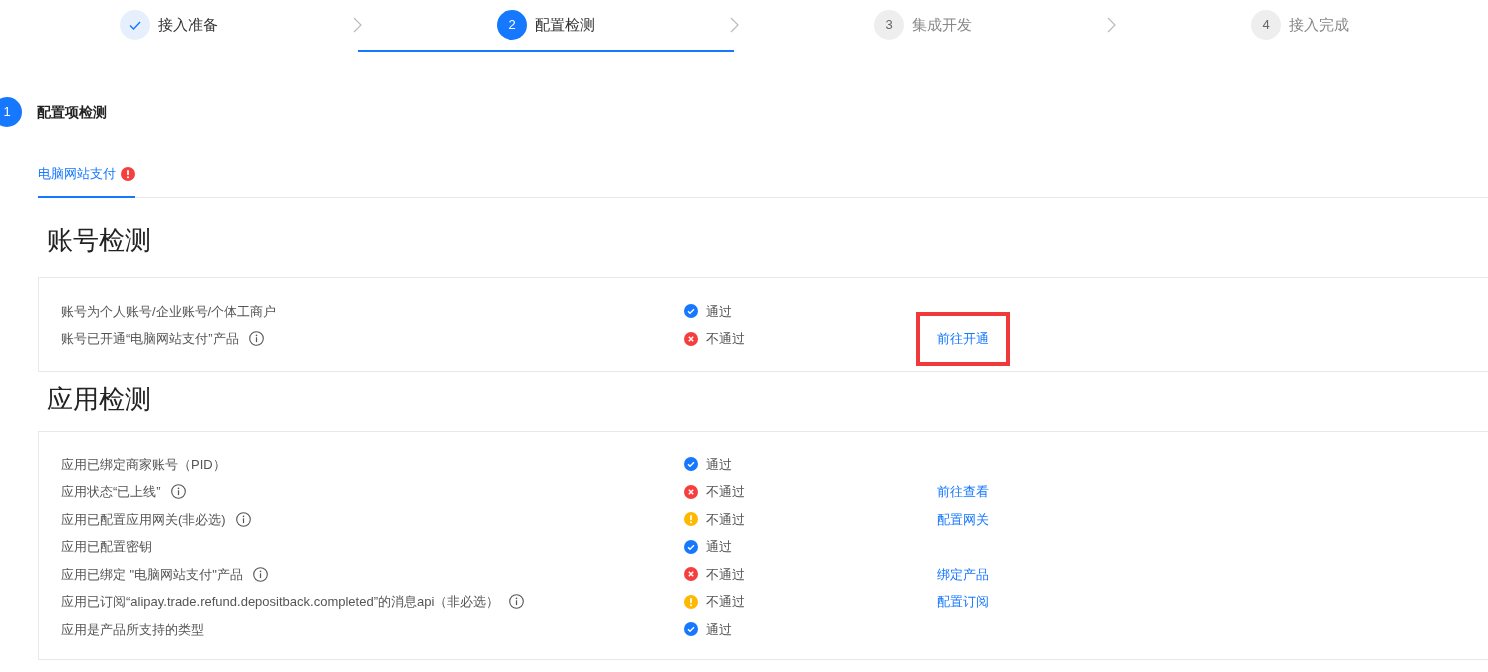 The image size is (1488, 672). What do you see at coordinates (963, 492) in the screenshot?
I see `action-link: 前往查看` at bounding box center [963, 492].